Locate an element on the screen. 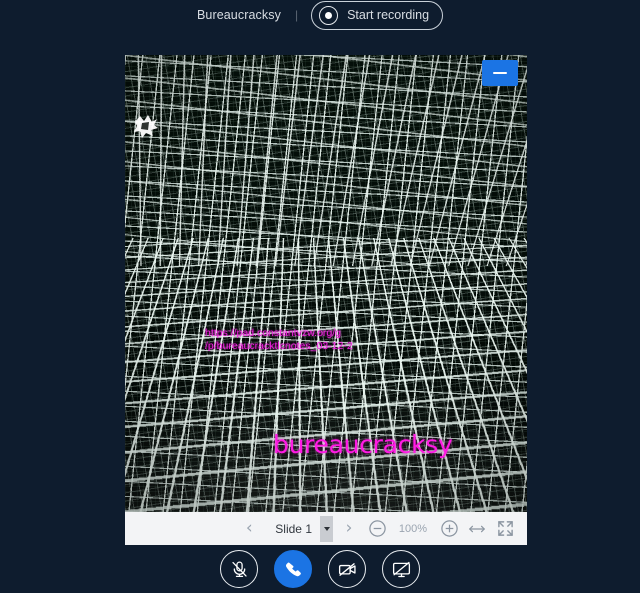 Image resolution: width=640 pixels, height=593 pixels. record-dot-icon is located at coordinates (329, 15).